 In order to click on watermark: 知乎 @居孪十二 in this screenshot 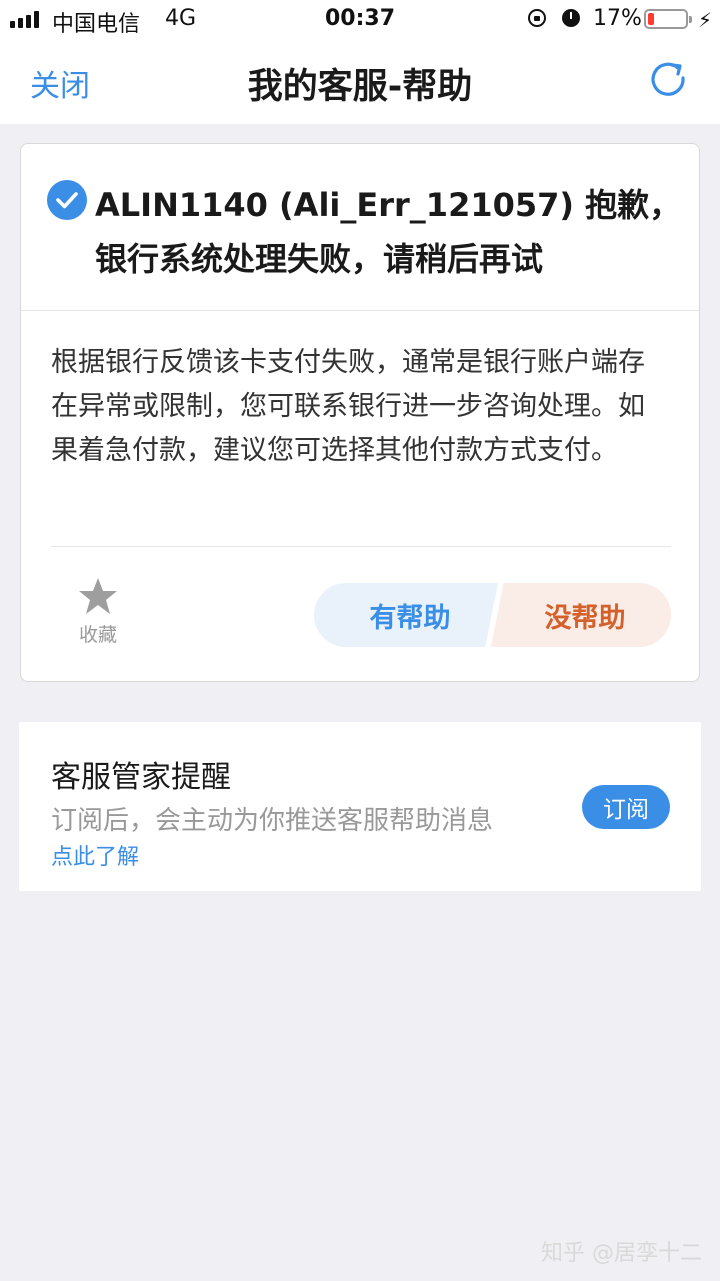, I will do `click(621, 1253)`.